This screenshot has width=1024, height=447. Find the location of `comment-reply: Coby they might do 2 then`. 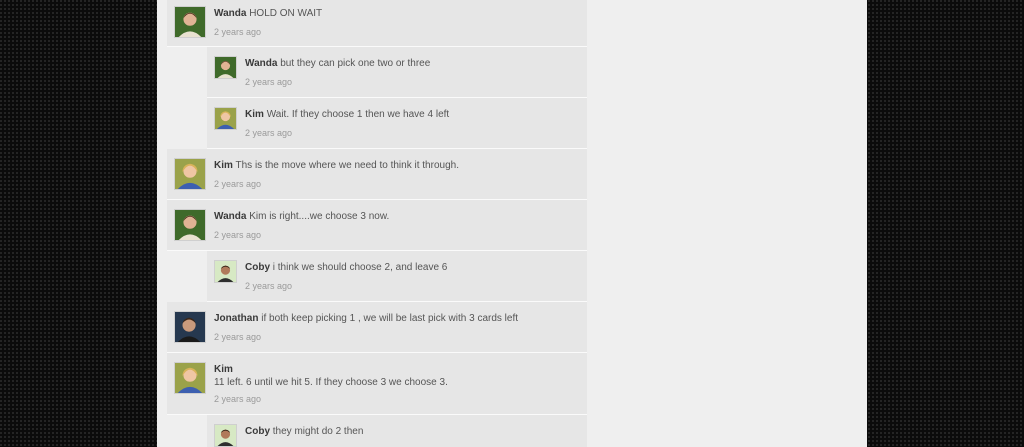

comment-reply: Coby they might do 2 then is located at coordinates (397, 431).